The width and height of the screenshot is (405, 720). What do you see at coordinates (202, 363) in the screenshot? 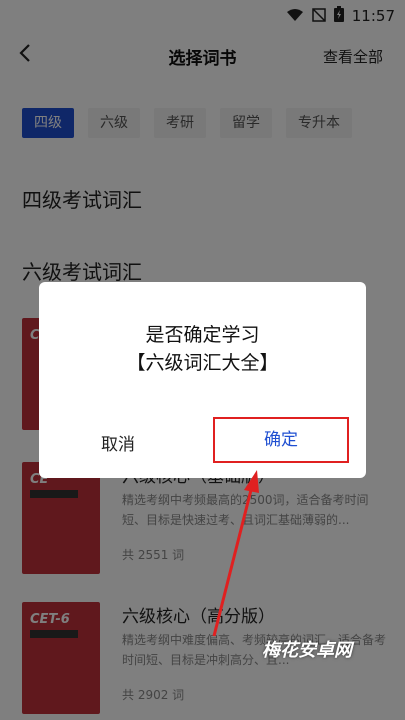
I see `dialog-book-name: 【六级词汇大全】` at bounding box center [202, 363].